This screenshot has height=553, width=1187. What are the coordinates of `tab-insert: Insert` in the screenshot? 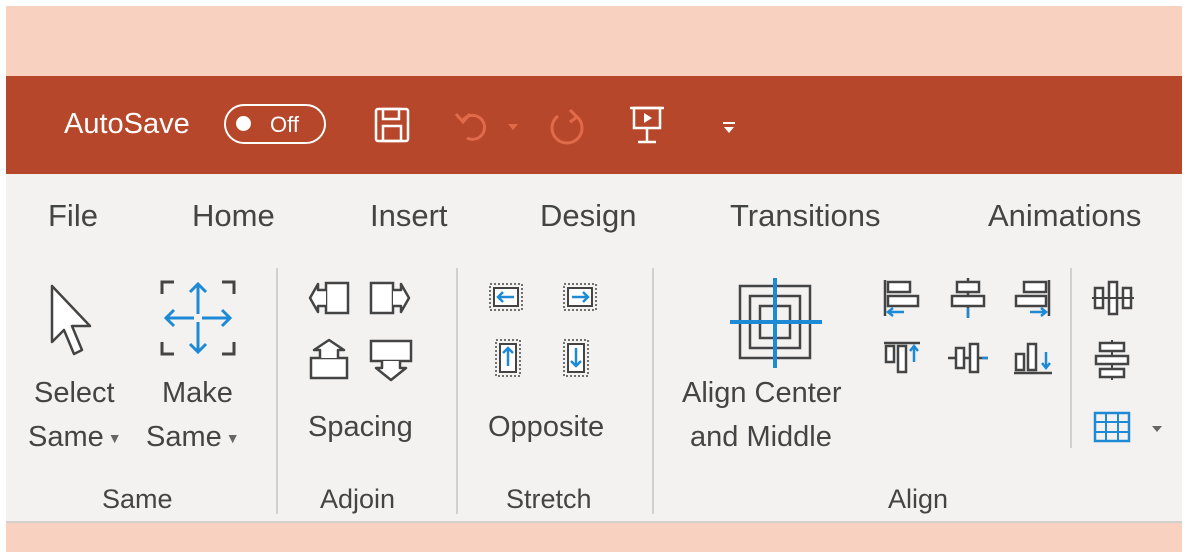 It's located at (409, 216).